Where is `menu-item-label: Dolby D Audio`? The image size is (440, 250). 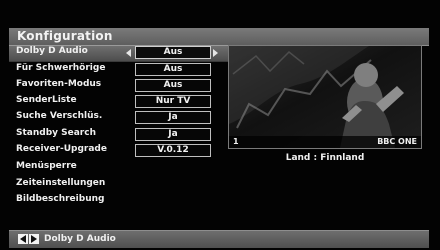 menu-item-label: Dolby D Audio is located at coordinates (52, 51).